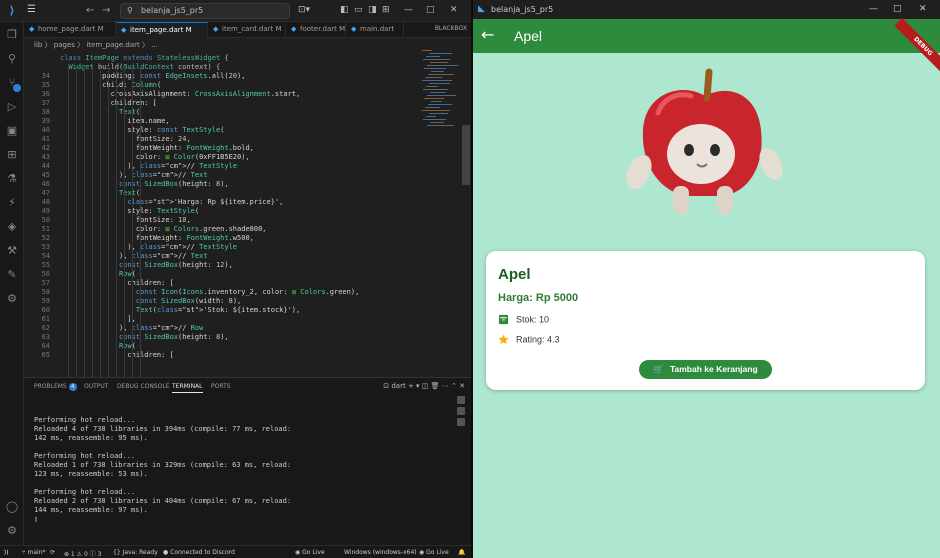  I want to click on toggle-sidebar-icon: ◧, so click(344, 10).